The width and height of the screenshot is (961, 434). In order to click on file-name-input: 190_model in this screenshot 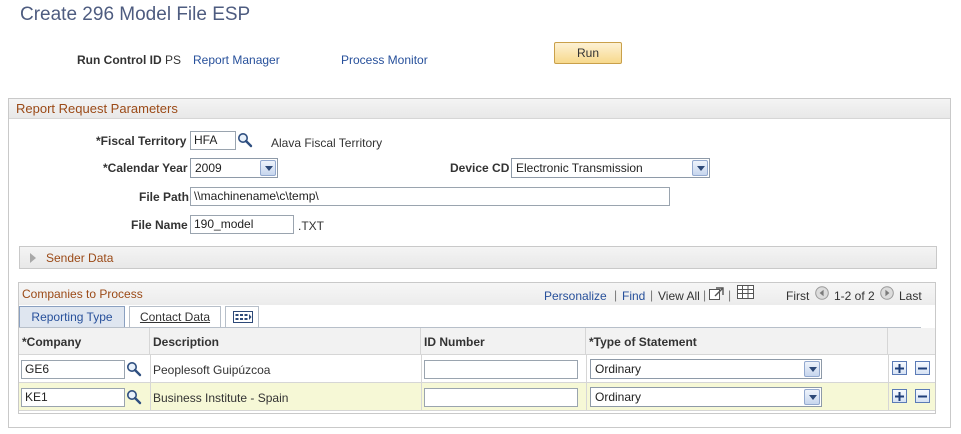, I will do `click(242, 224)`.